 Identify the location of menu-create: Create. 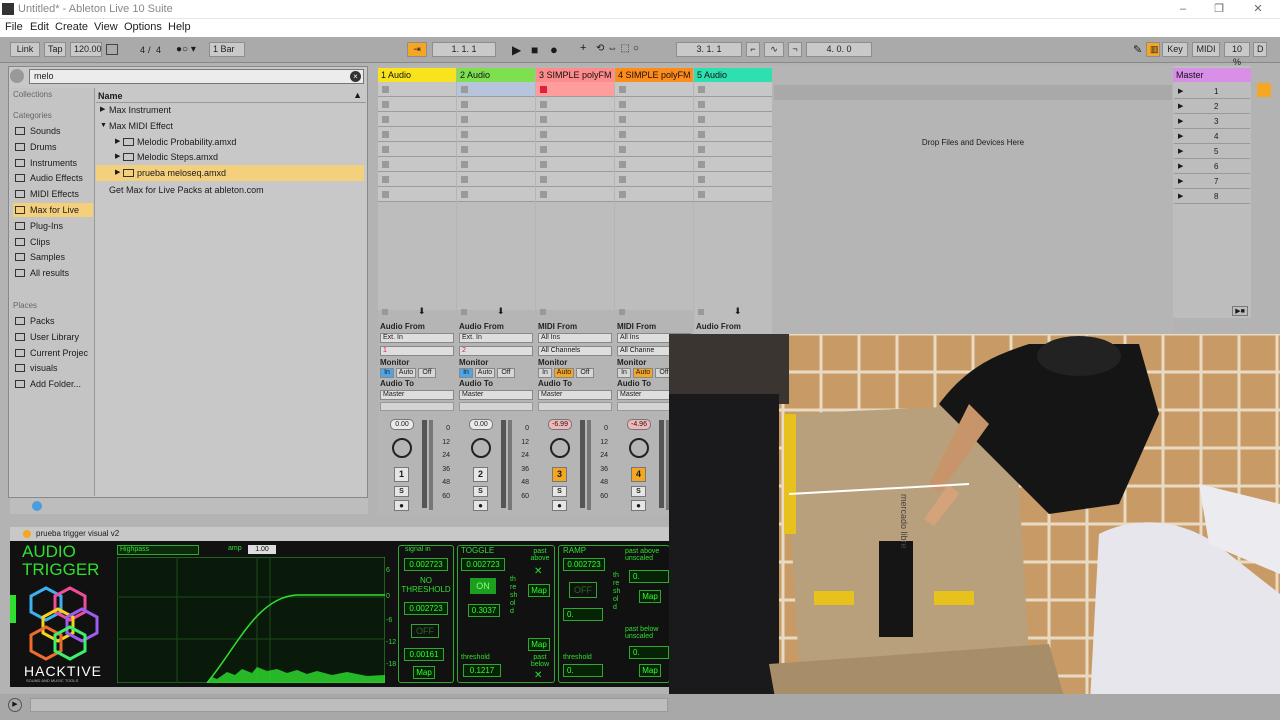
(71, 27).